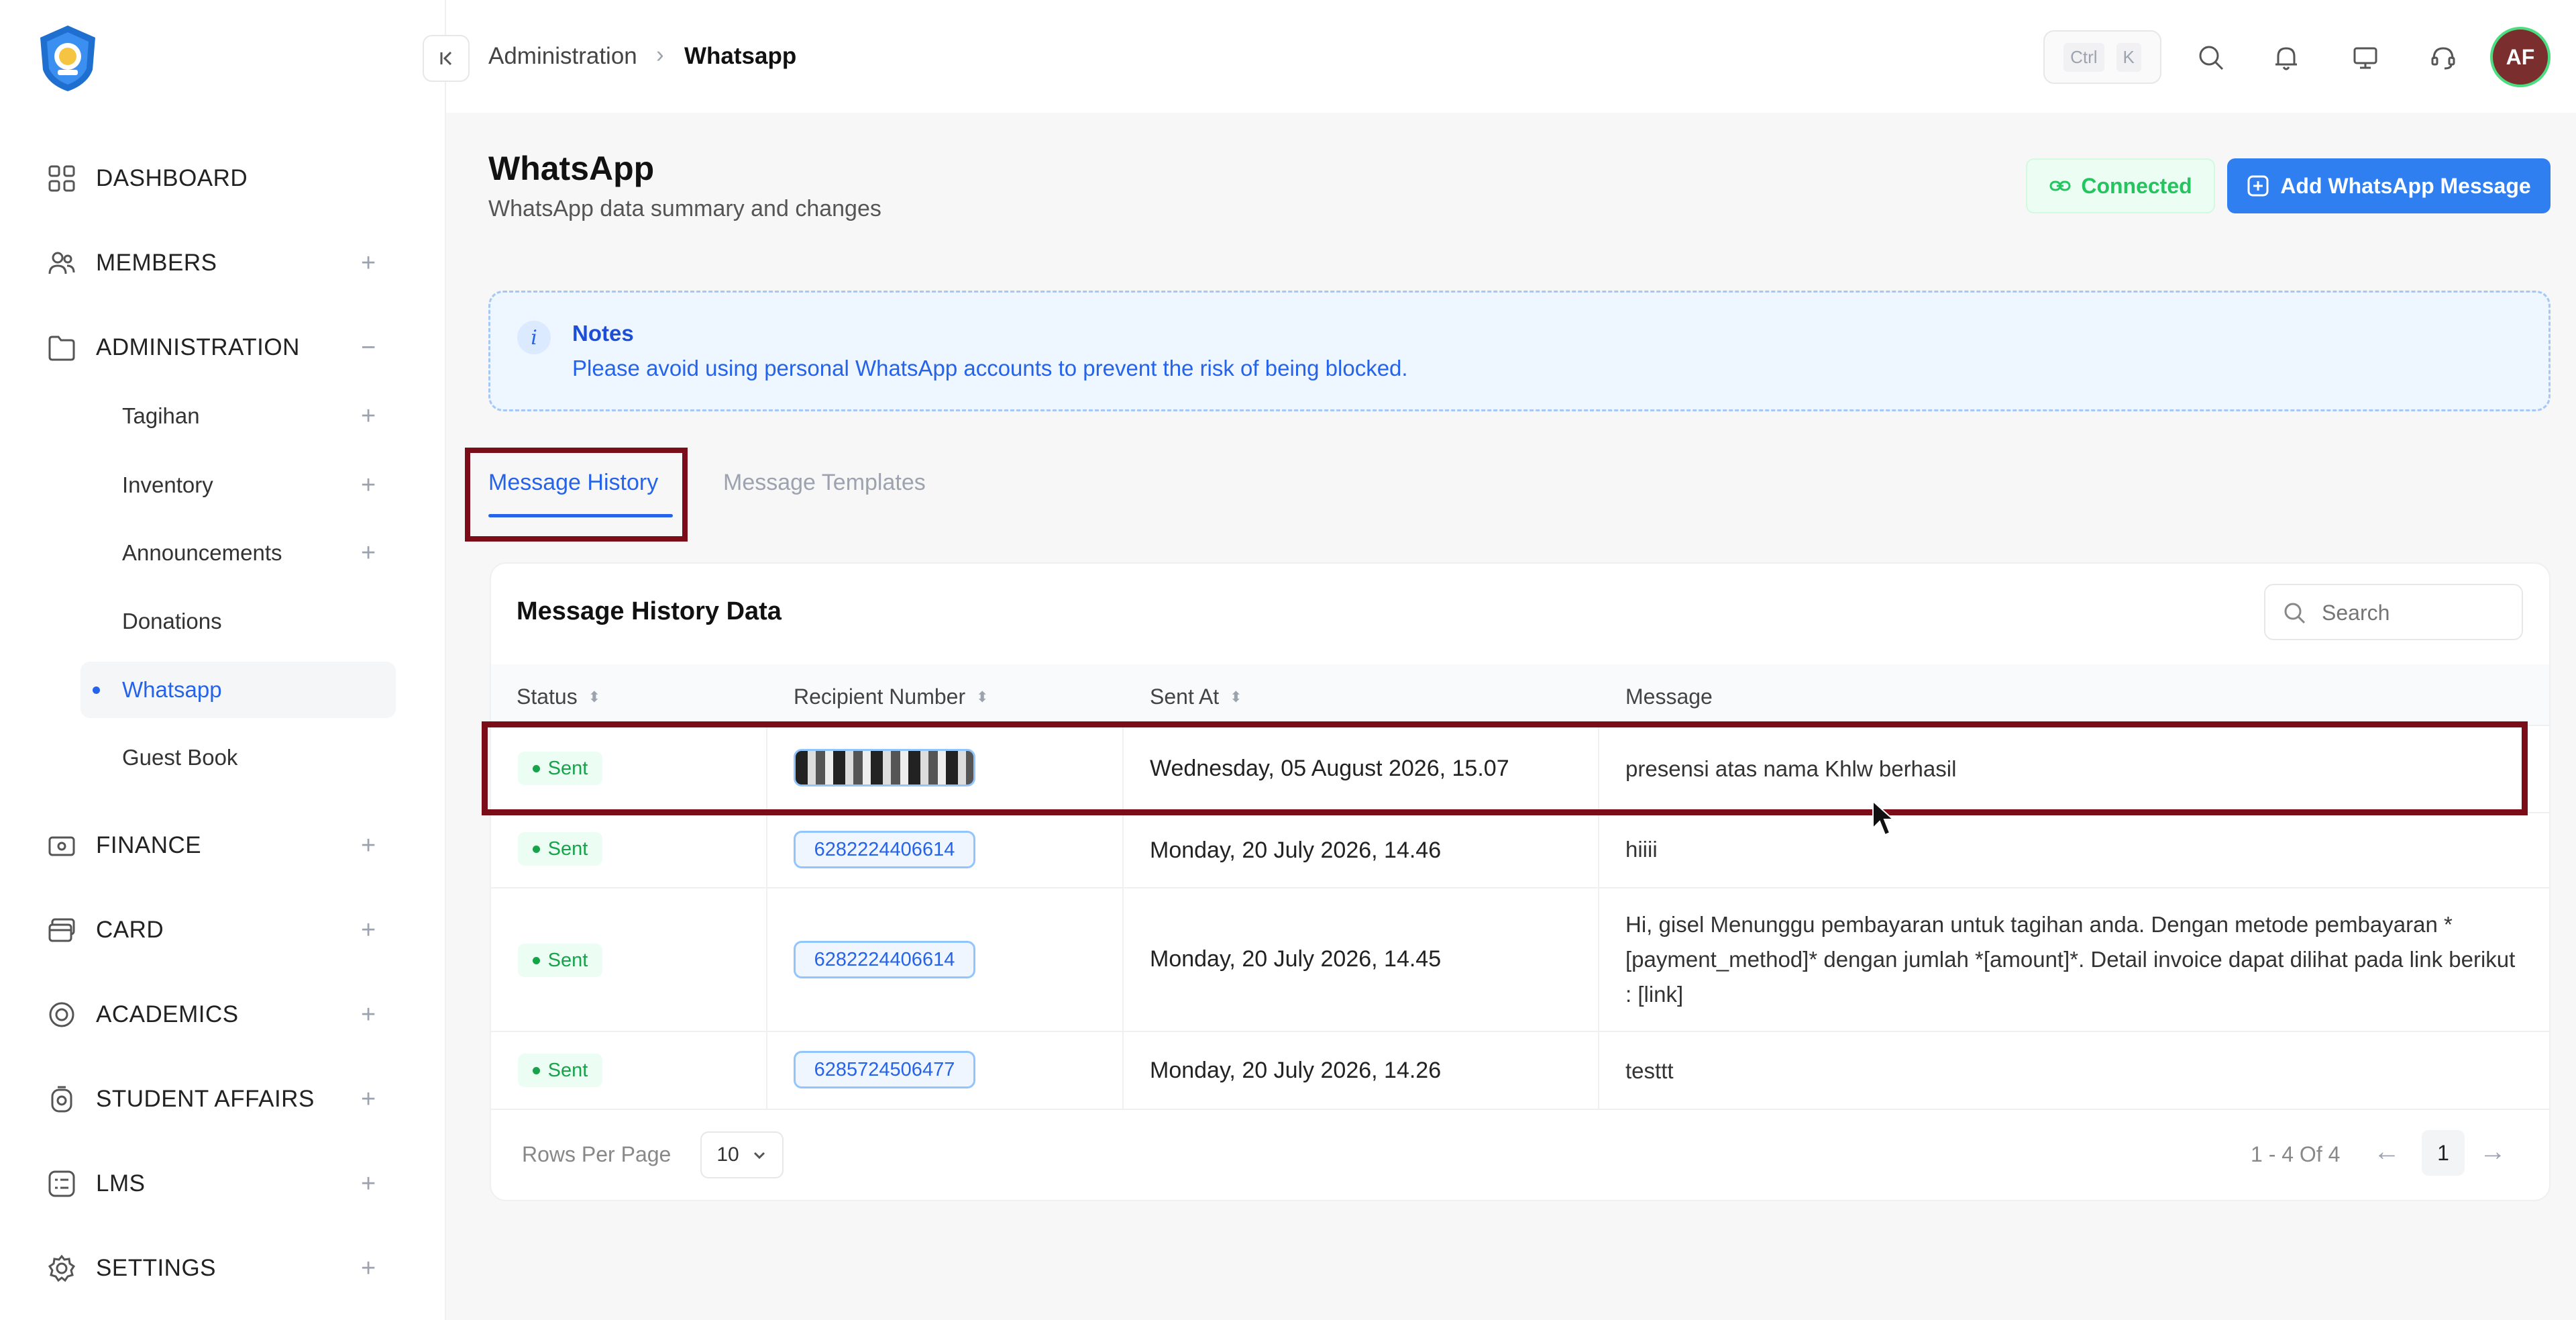 The image size is (2576, 1320). What do you see at coordinates (547, 696) in the screenshot?
I see `column-label: Status` at bounding box center [547, 696].